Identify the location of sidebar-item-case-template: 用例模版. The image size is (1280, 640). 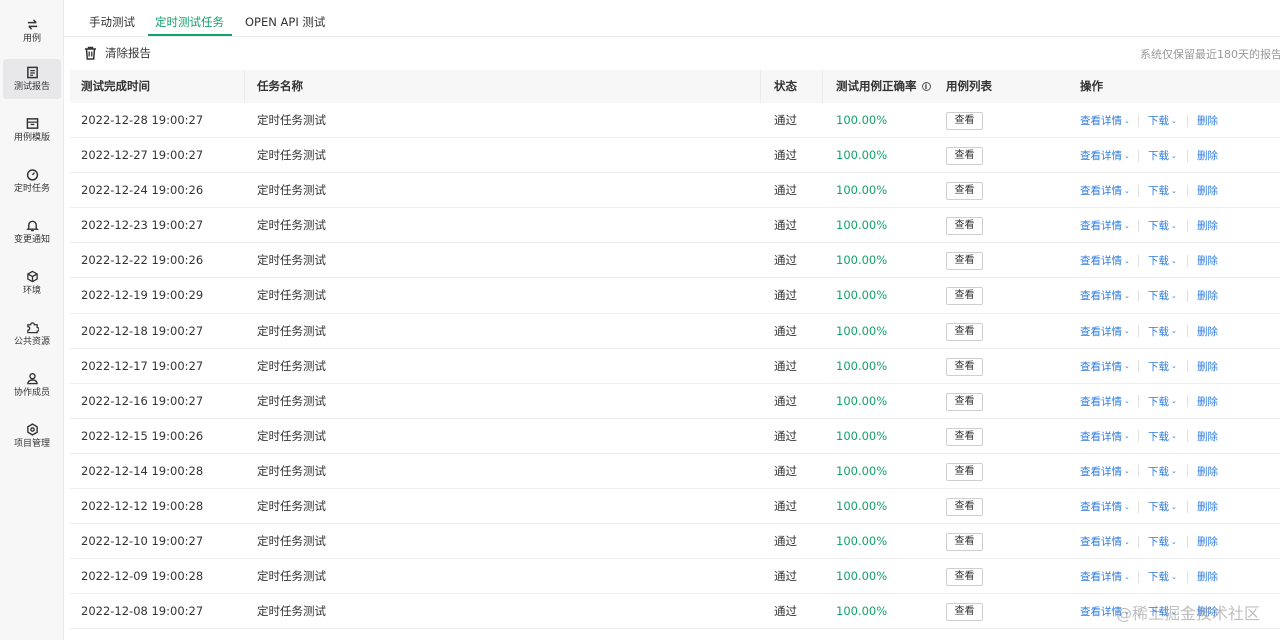
(32, 130).